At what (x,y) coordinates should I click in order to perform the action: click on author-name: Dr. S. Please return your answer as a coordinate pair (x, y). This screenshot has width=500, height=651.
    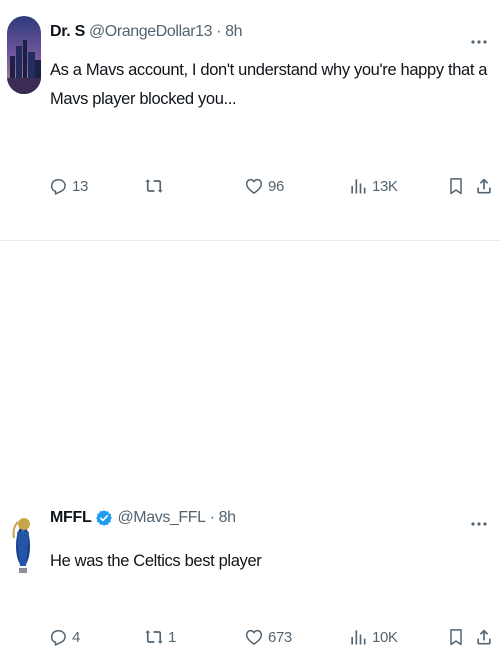
    Looking at the image, I should click on (67, 32).